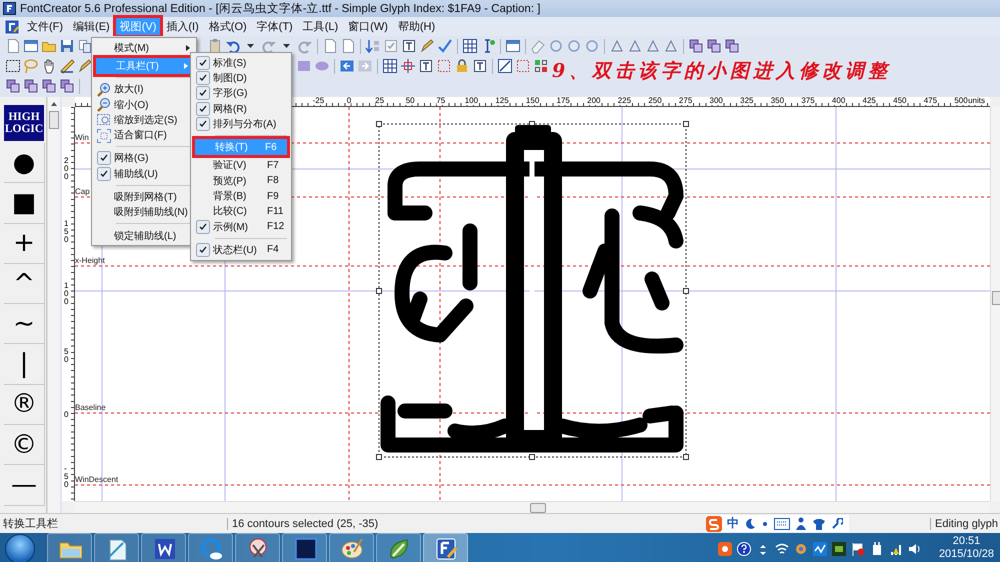 The image size is (1000, 562). Describe the element at coordinates (67, 66) in the screenshot. I see `ruler-icon` at that location.